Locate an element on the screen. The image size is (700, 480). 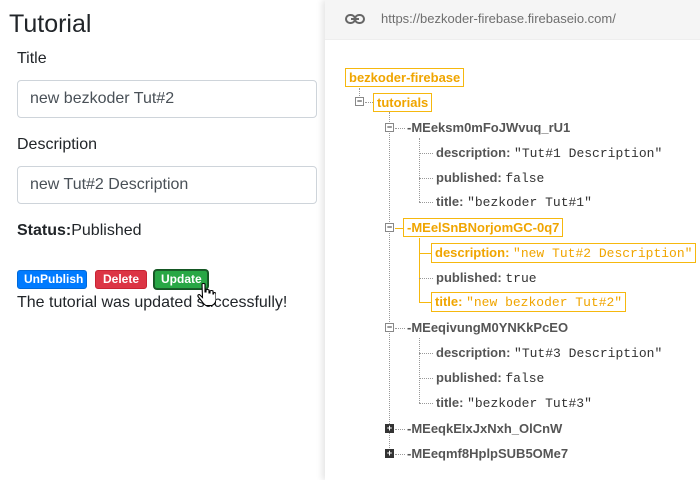
tree-node-item-3: -MEeqivungM0YNKkPcEO is located at coordinates (487, 327).